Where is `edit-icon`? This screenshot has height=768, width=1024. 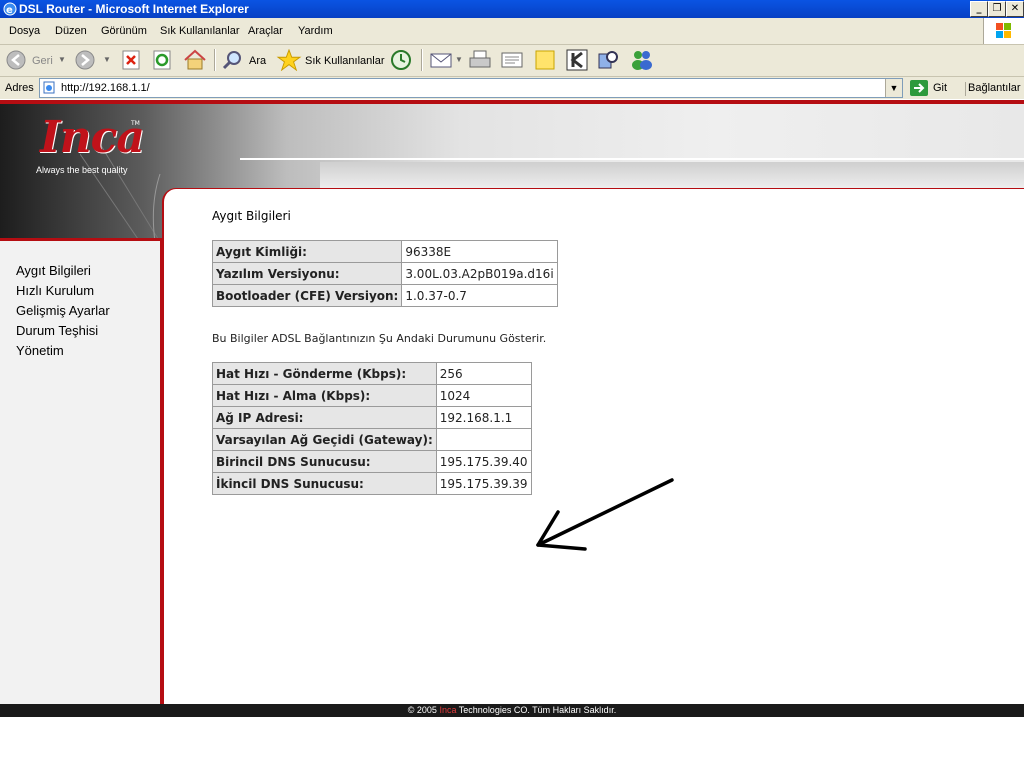
edit-icon is located at coordinates (512, 60).